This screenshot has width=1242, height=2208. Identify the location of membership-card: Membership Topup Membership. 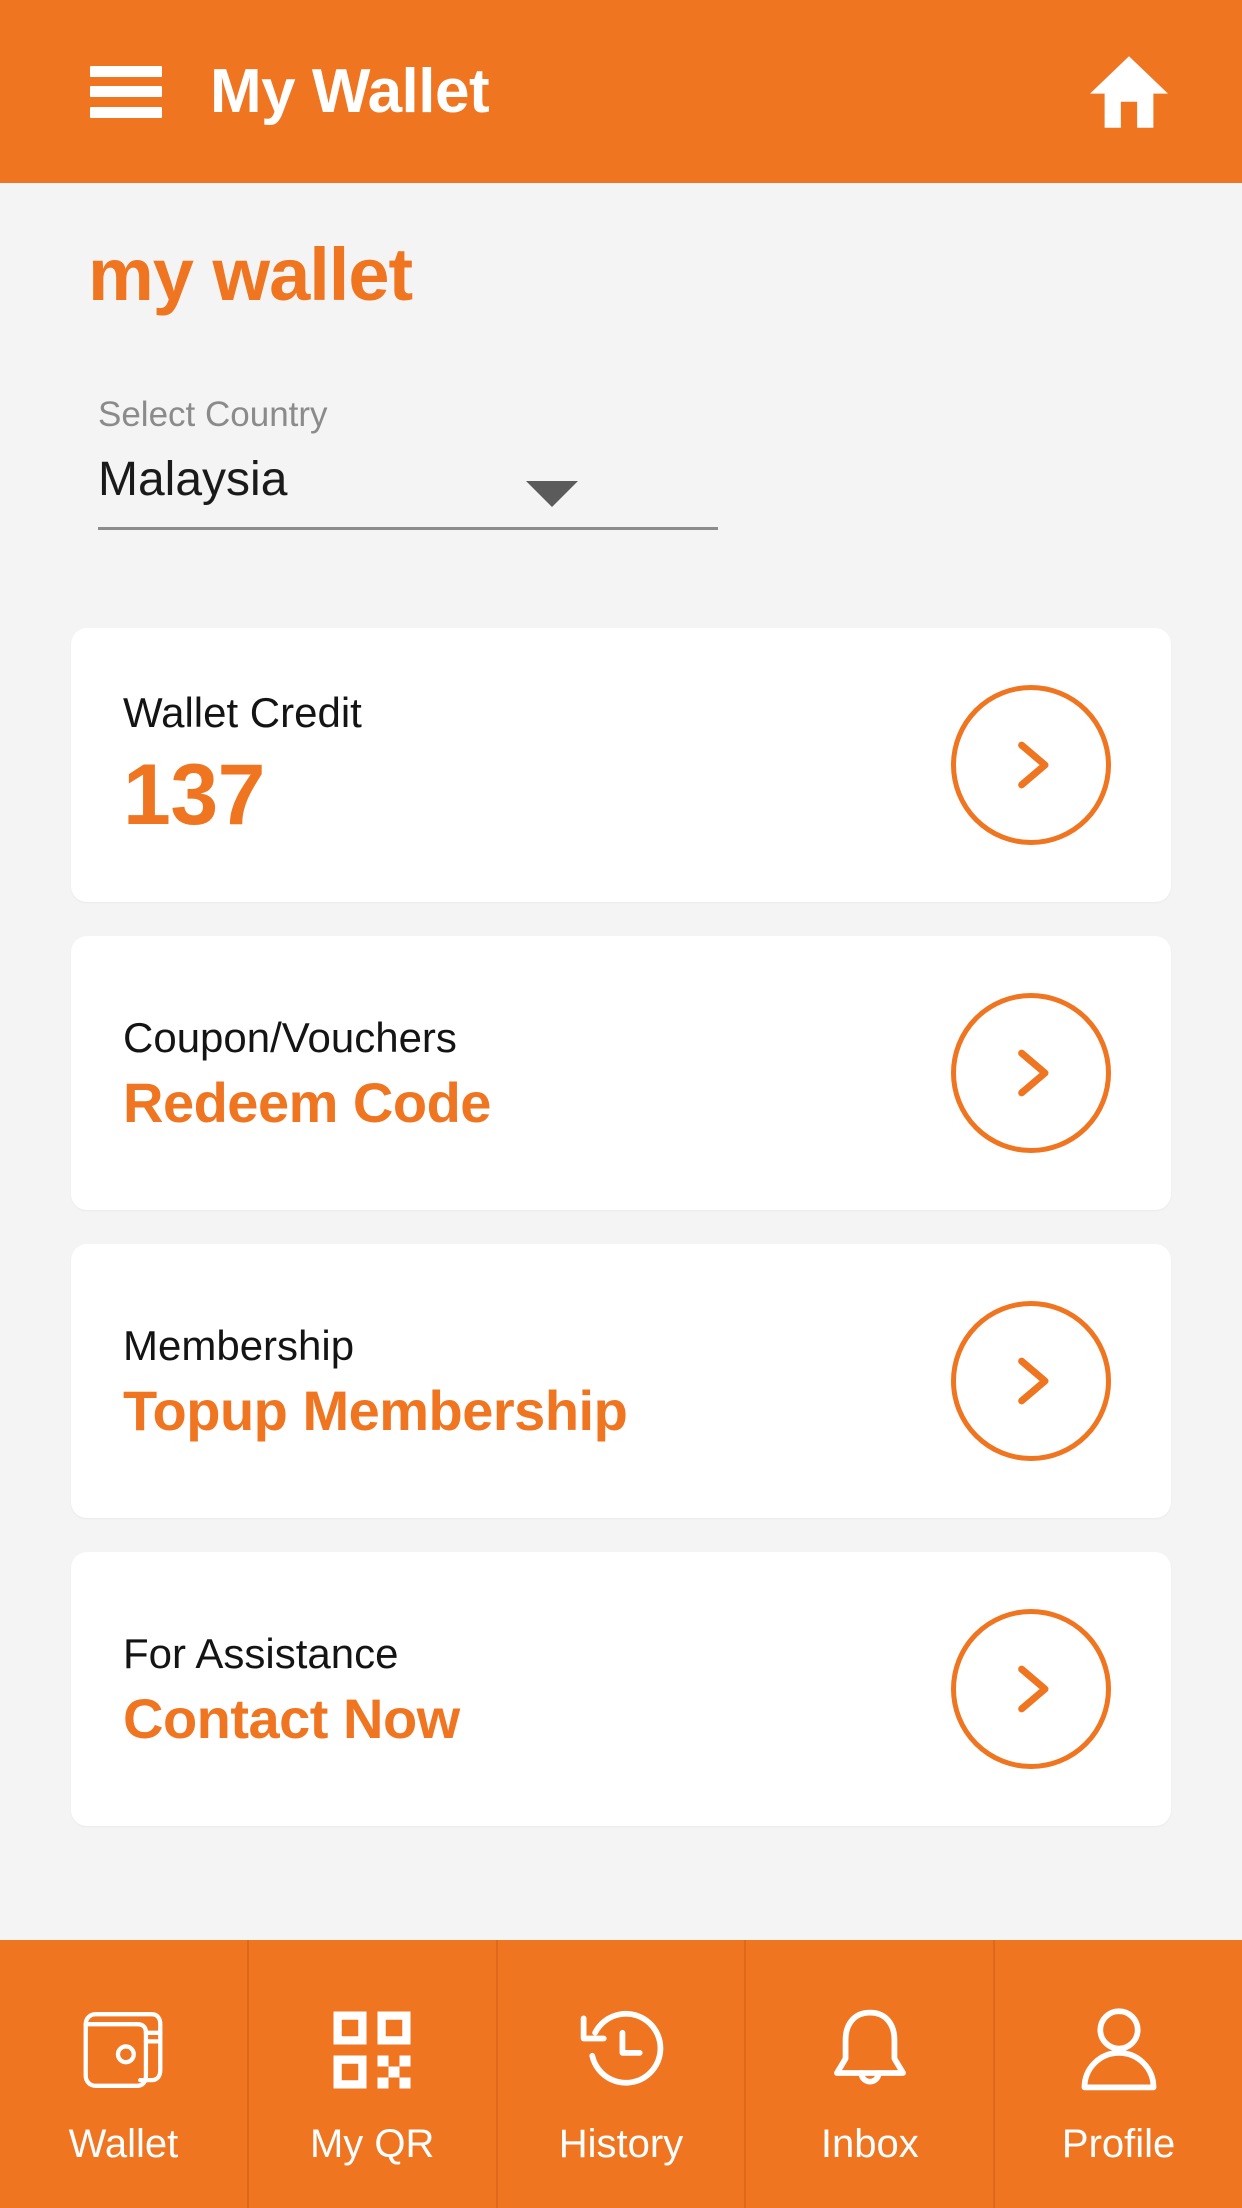
(621, 1381).